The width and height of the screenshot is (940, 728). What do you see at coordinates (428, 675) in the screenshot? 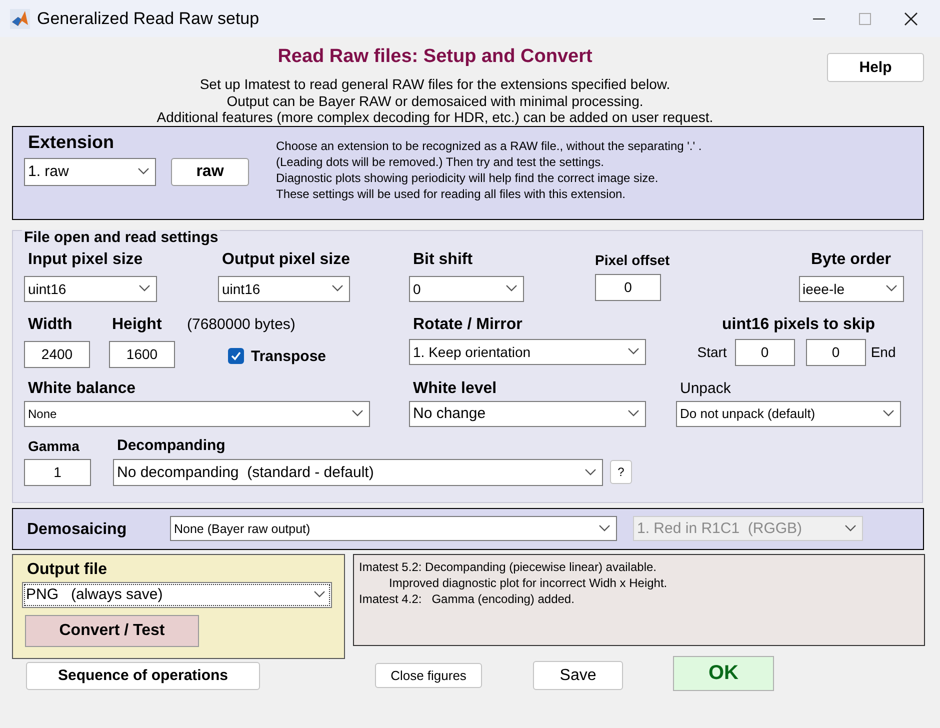
I see `close-figures-button: Close figures` at bounding box center [428, 675].